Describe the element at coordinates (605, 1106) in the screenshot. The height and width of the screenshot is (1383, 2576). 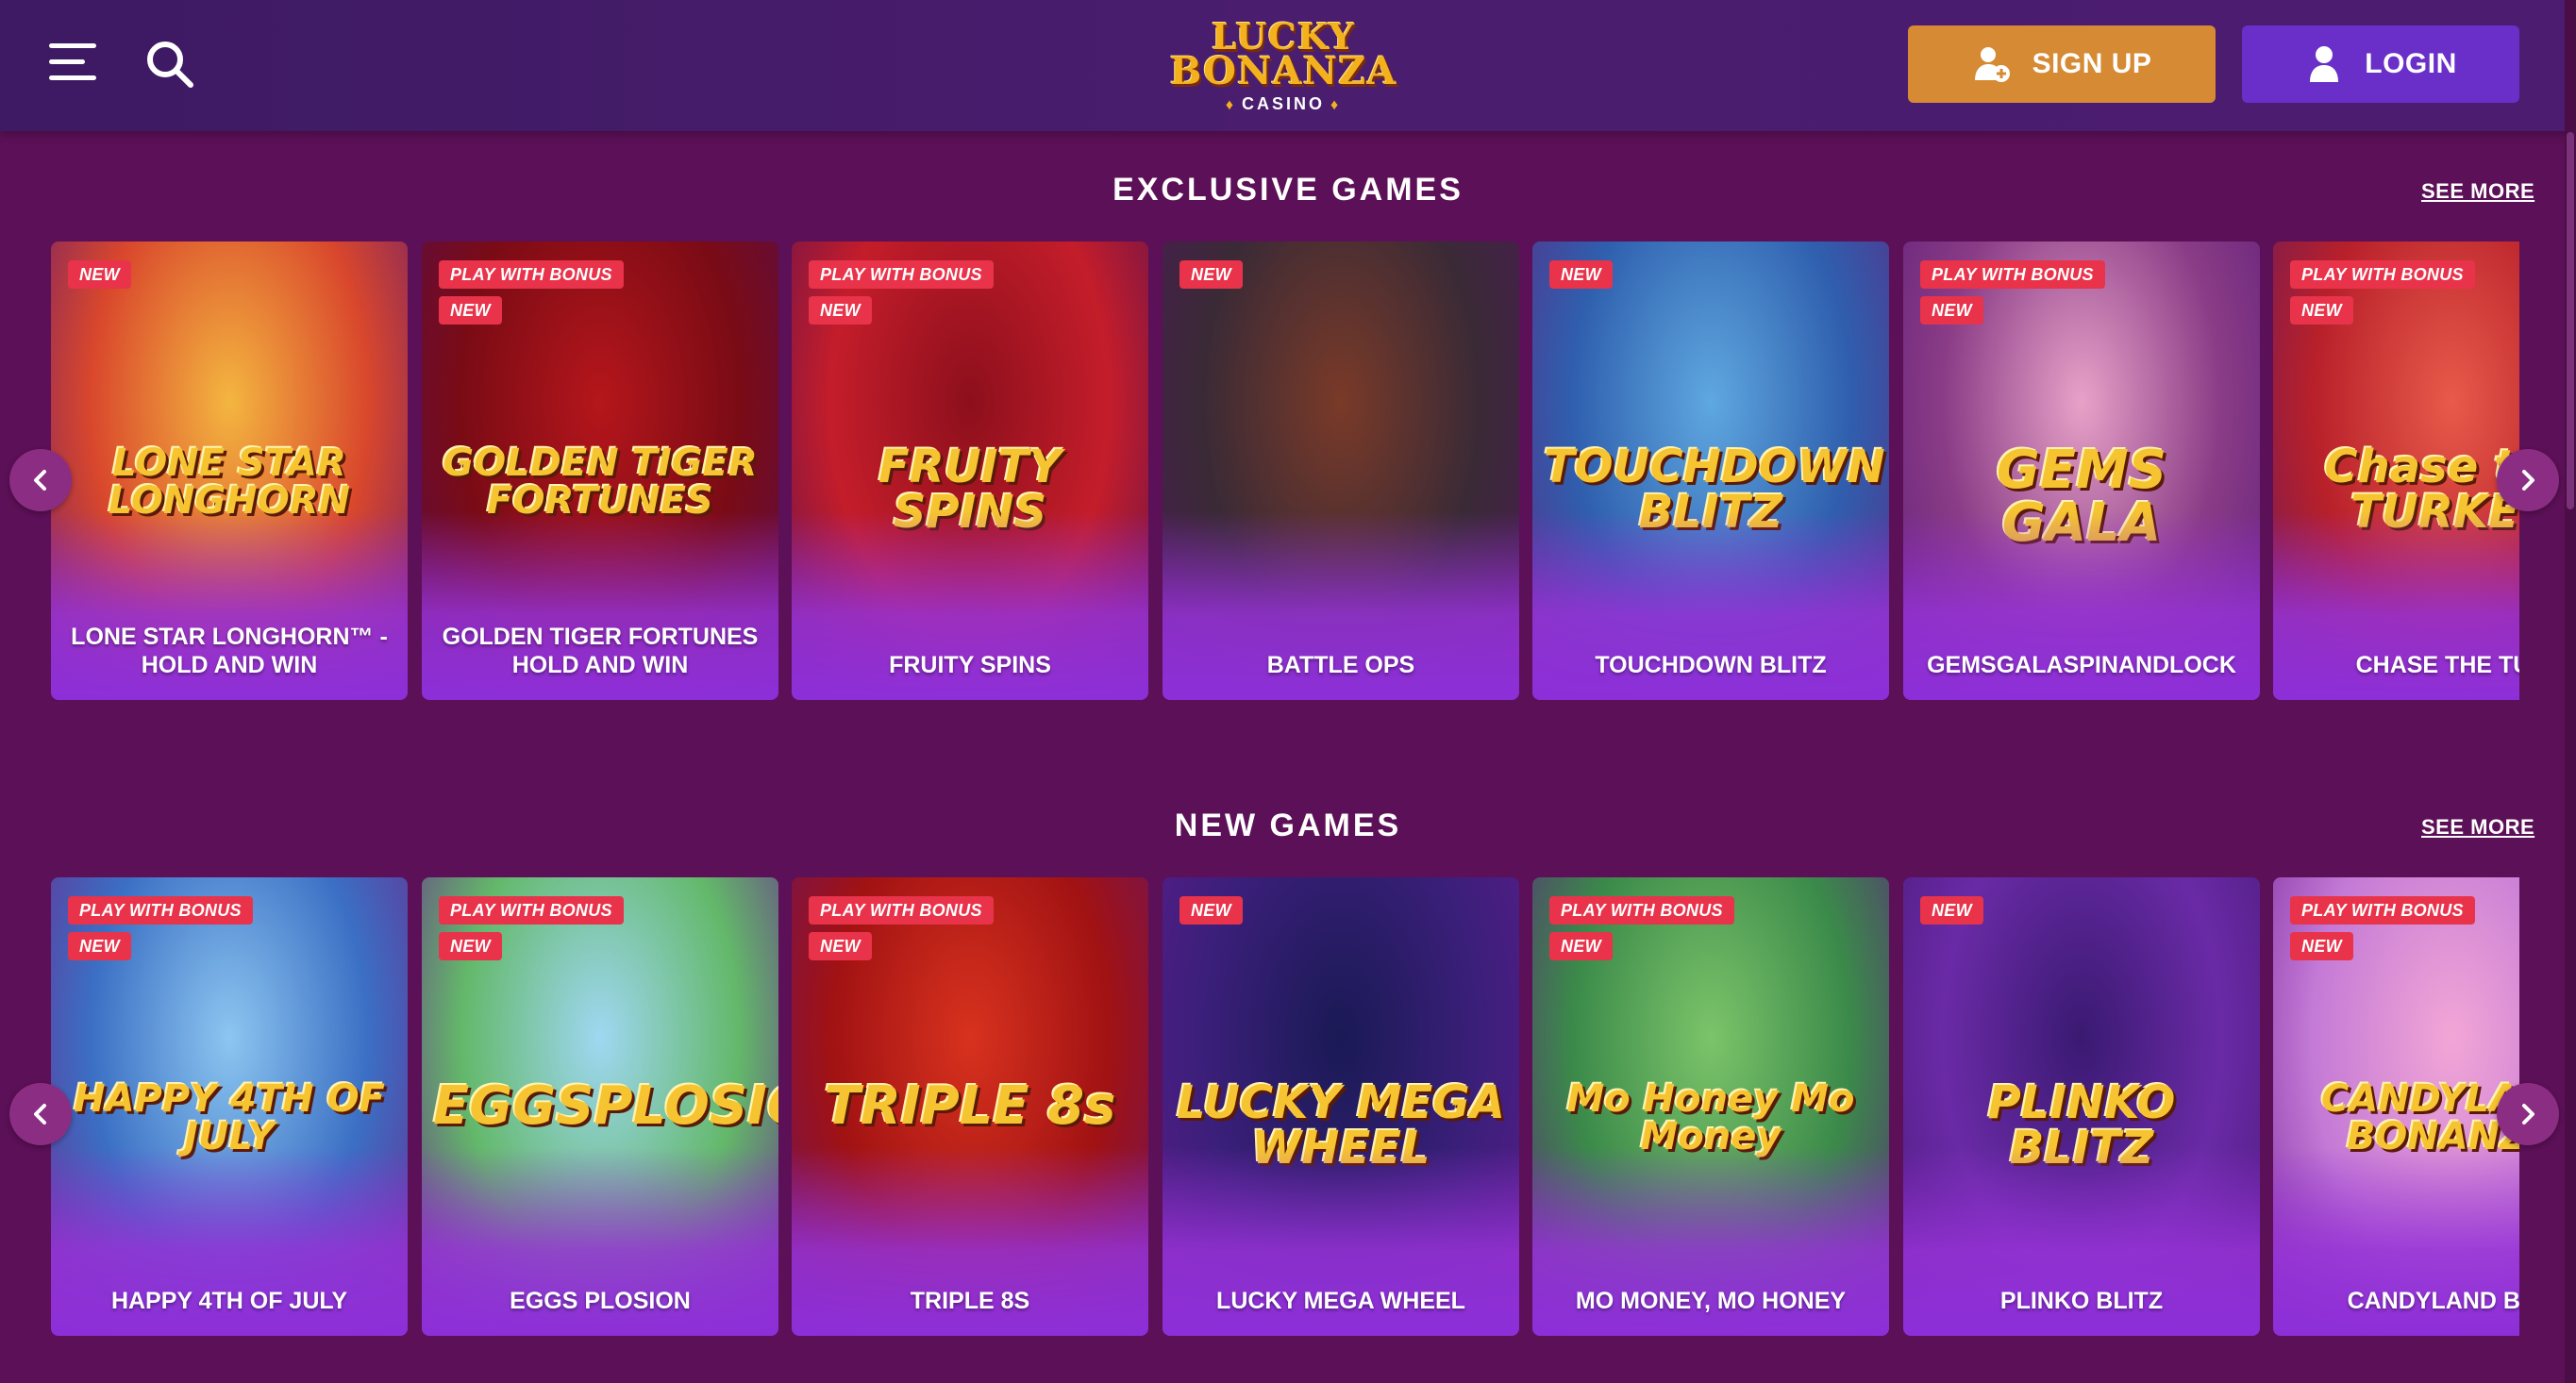
I see `game-logo-art: EGGSPLOSION` at that location.